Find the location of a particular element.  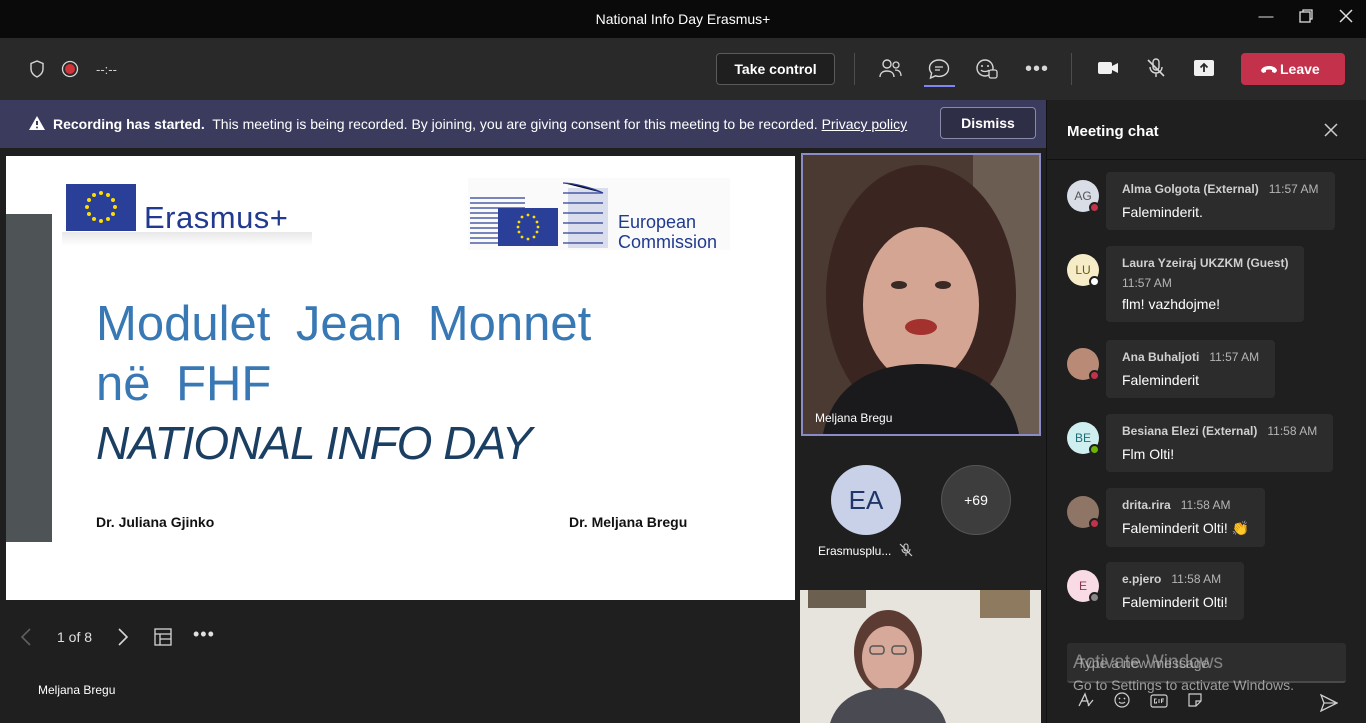

leave-button: Leave is located at coordinates (1293, 69).